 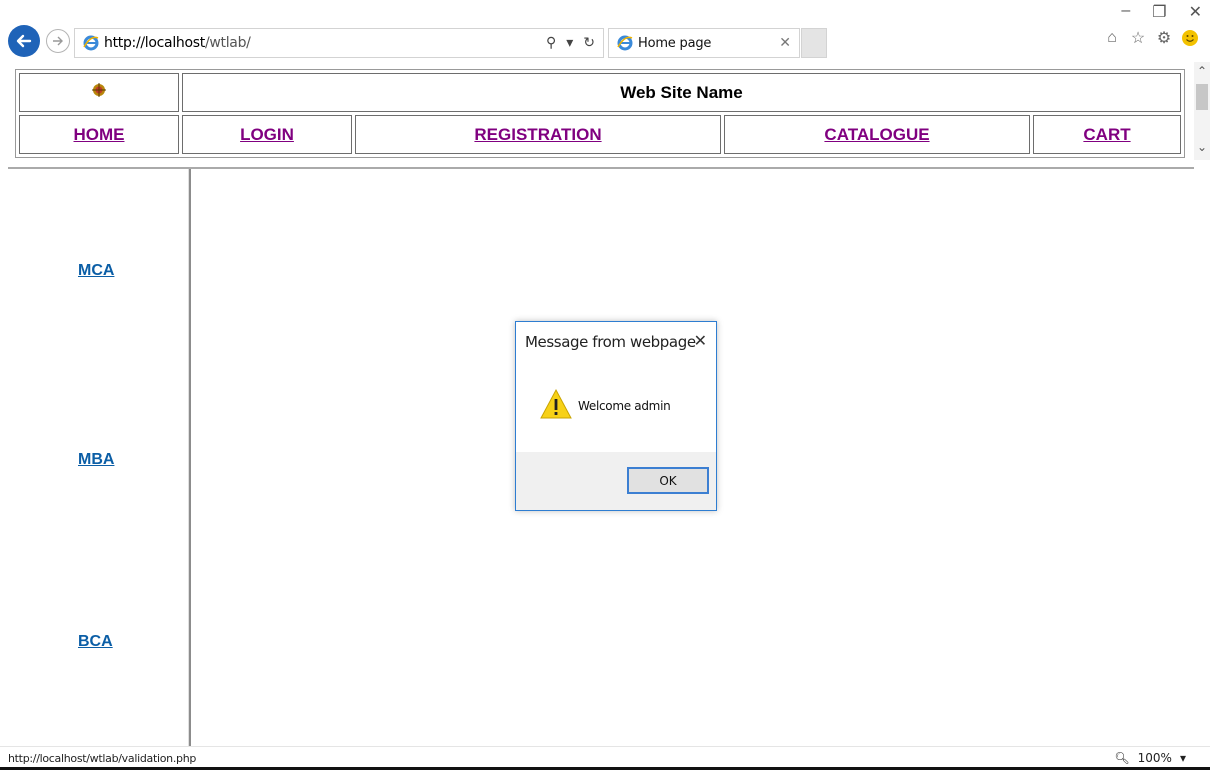 What do you see at coordinates (610, 342) in the screenshot?
I see `dialog-title: Message from webpage` at bounding box center [610, 342].